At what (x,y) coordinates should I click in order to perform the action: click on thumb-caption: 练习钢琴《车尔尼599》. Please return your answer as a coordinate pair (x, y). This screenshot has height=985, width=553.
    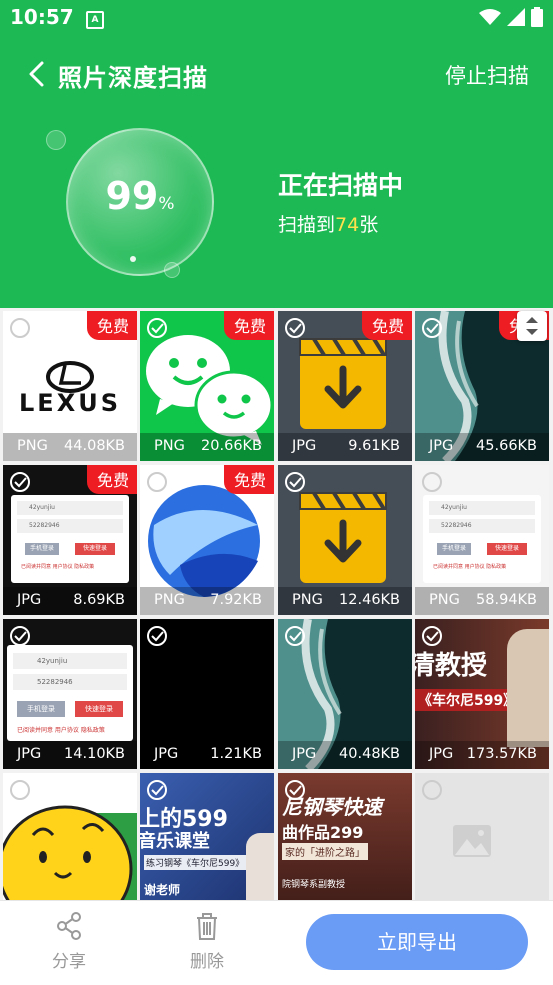
    Looking at the image, I should click on (195, 862).